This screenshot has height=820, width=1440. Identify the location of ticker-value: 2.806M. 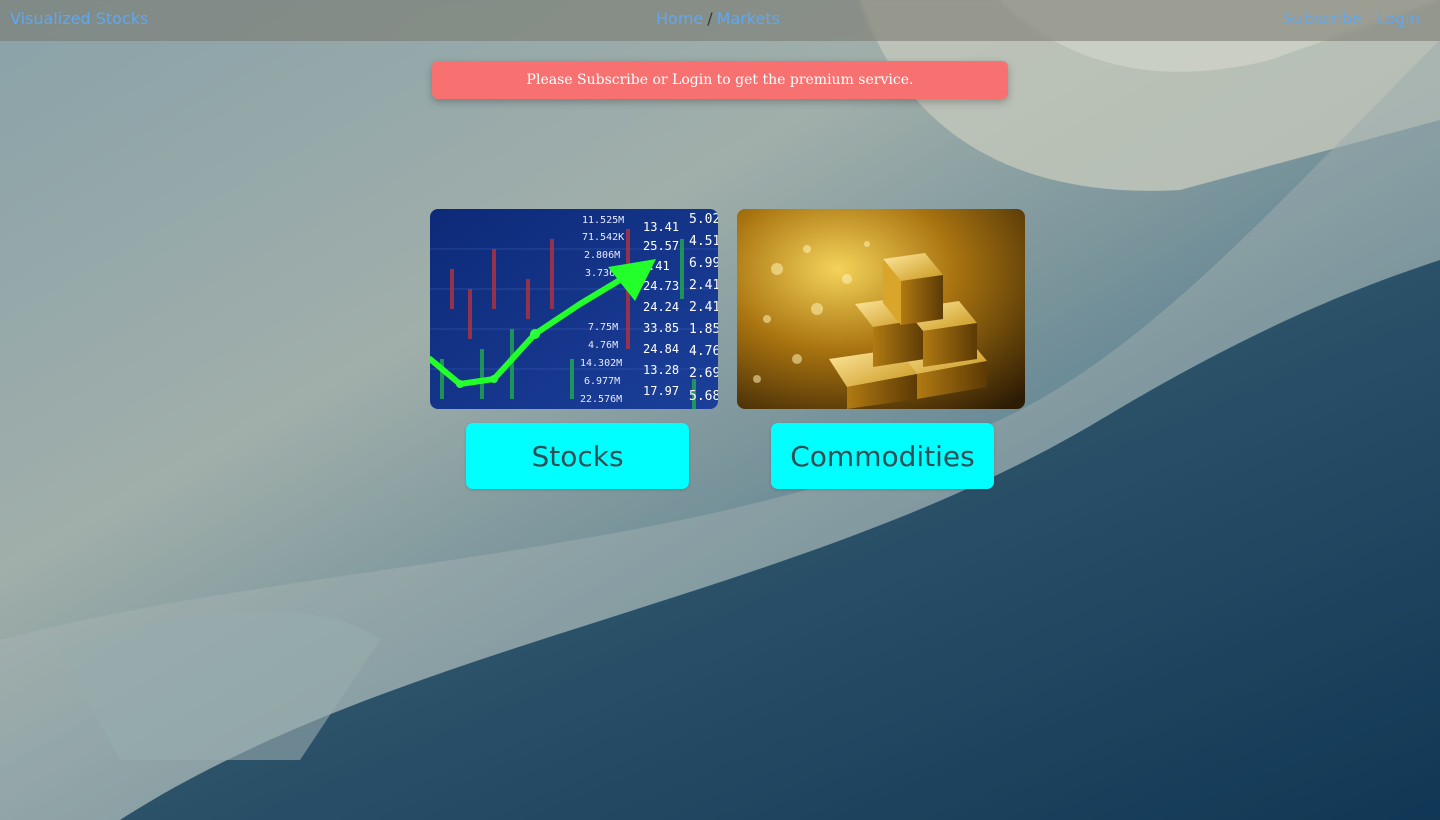
(602, 255).